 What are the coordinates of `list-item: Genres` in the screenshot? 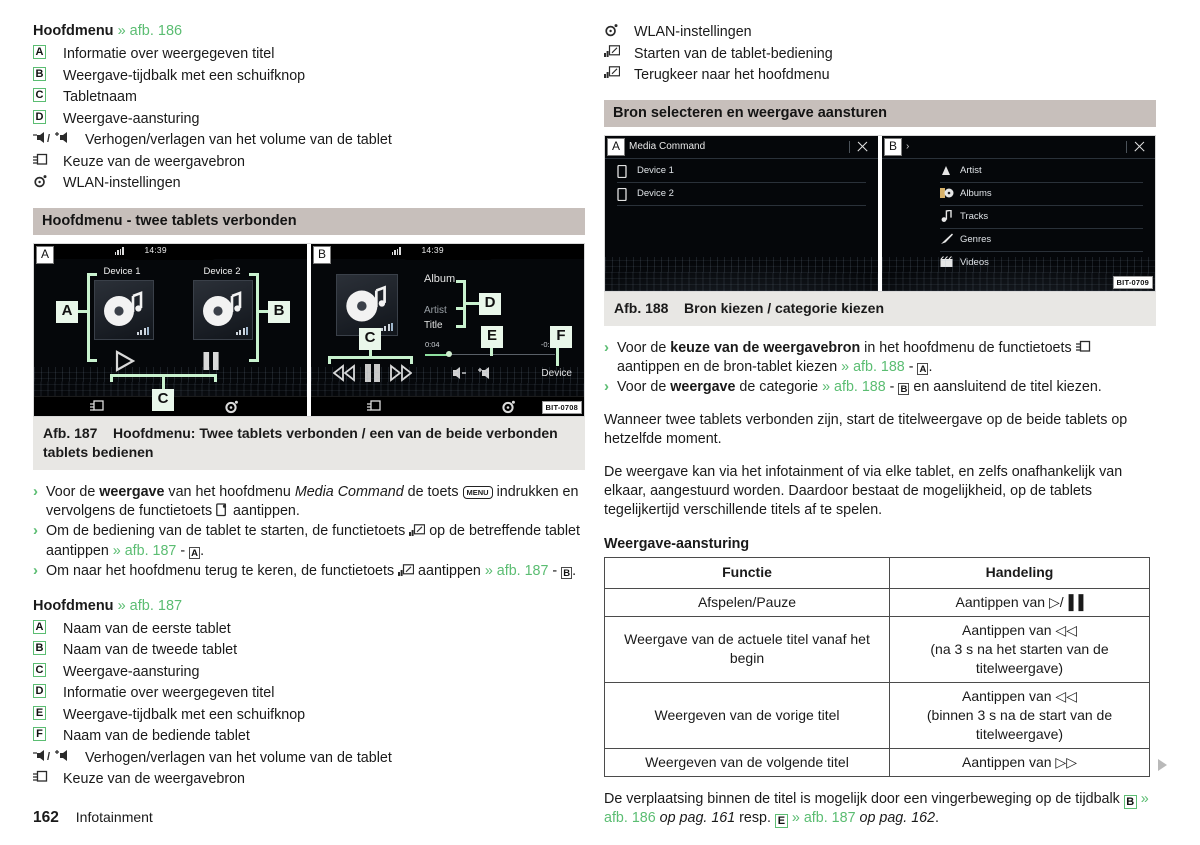 It's located at (1041, 240).